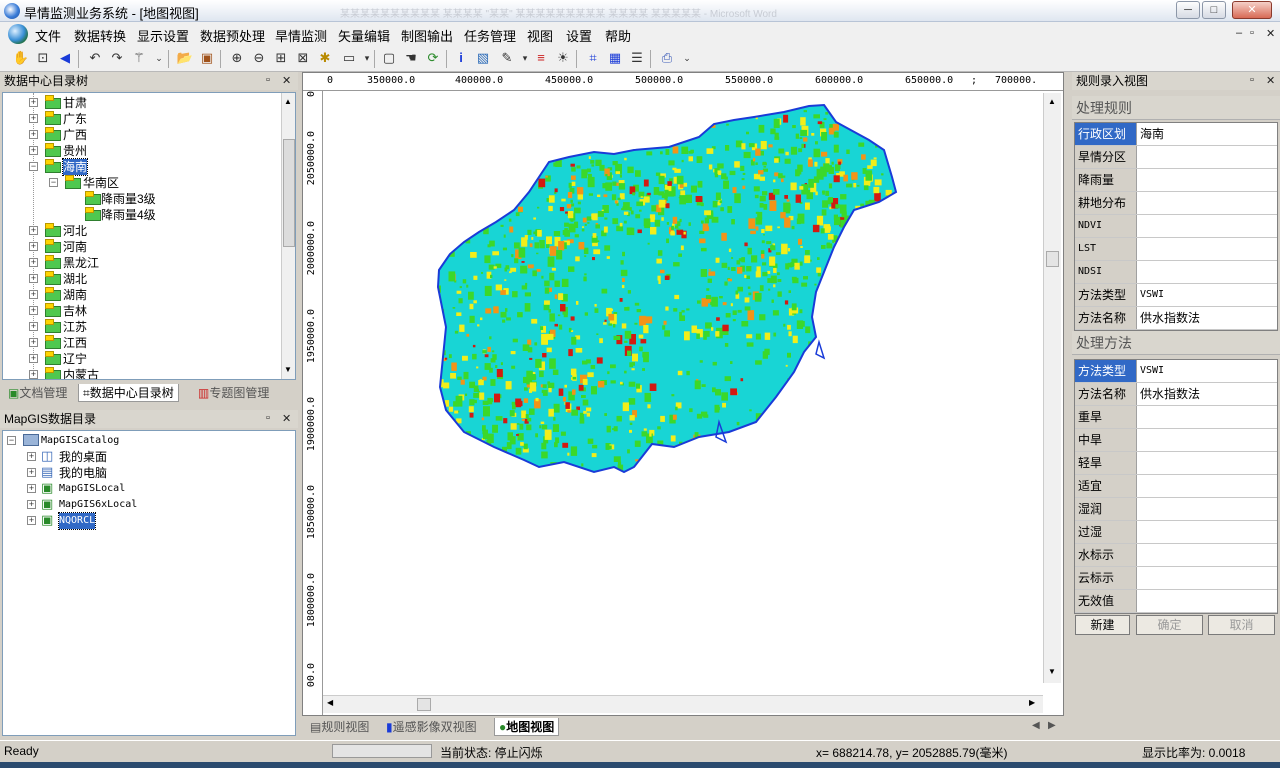  Describe the element at coordinates (330, 702) in the screenshot. I see `scroll-left-icon: ◀` at that location.